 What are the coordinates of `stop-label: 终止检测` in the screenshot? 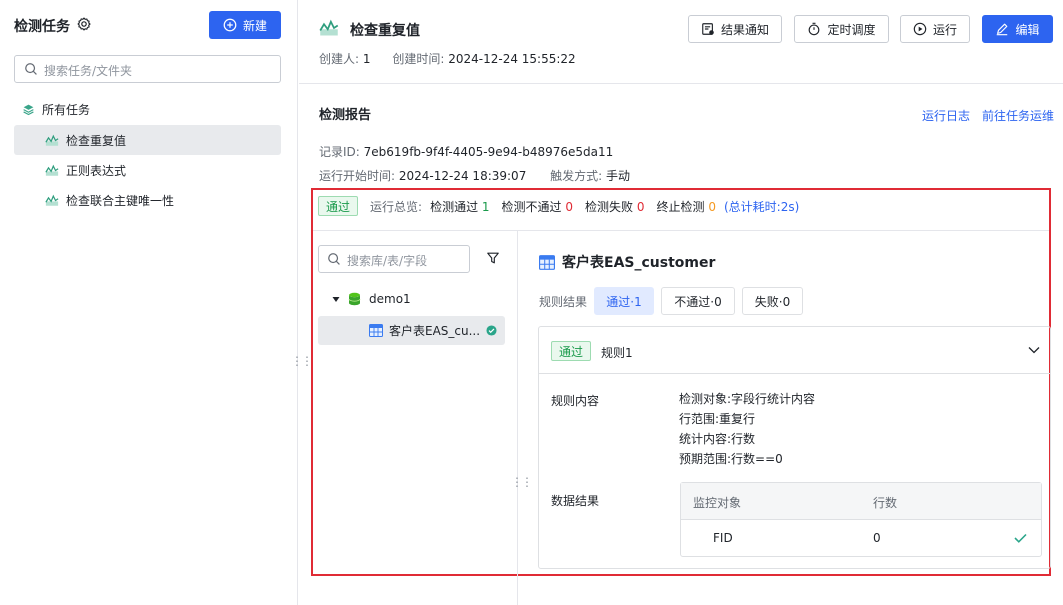 It's located at (680, 206).